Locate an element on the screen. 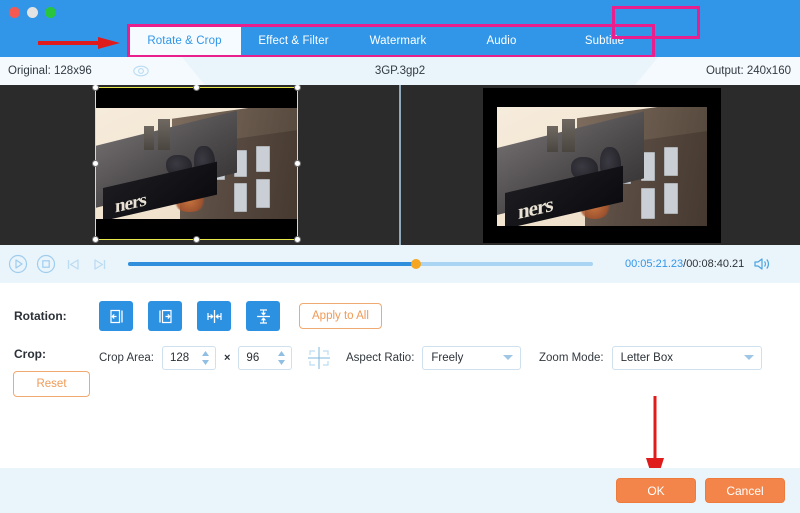  zoom-mode-label: Zoom Mode: is located at coordinates (571, 358).